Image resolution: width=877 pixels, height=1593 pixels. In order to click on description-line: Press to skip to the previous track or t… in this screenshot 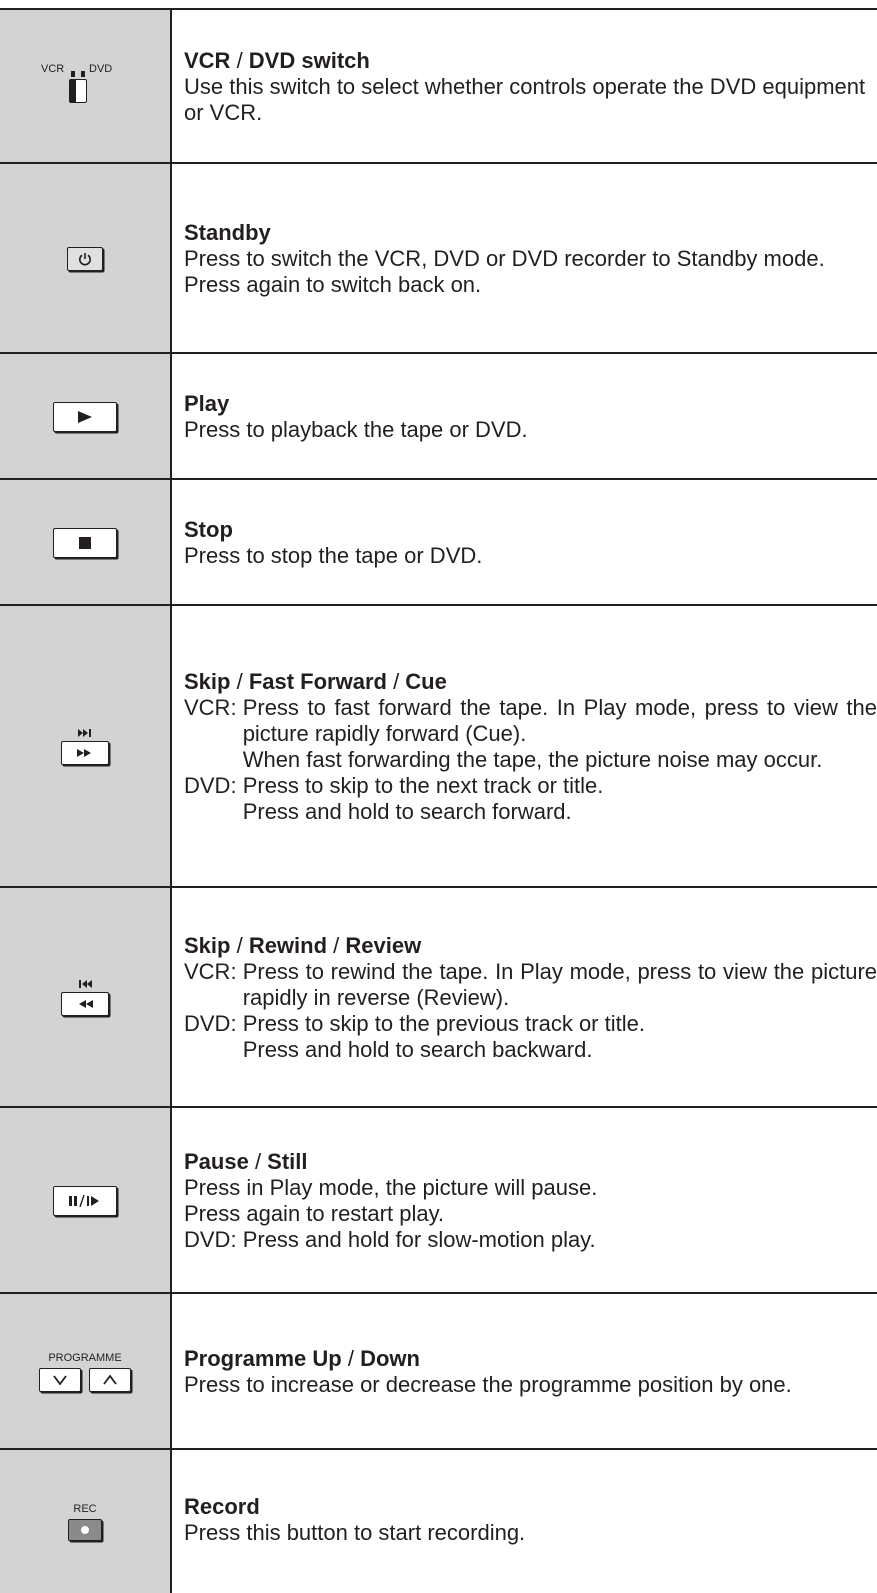, I will do `click(443, 1023)`.